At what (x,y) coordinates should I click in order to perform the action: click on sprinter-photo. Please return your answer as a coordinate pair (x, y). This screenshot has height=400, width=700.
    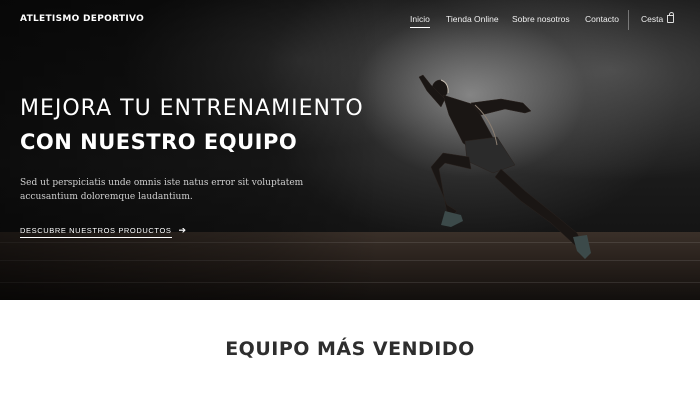
    Looking at the image, I should click on (504, 166).